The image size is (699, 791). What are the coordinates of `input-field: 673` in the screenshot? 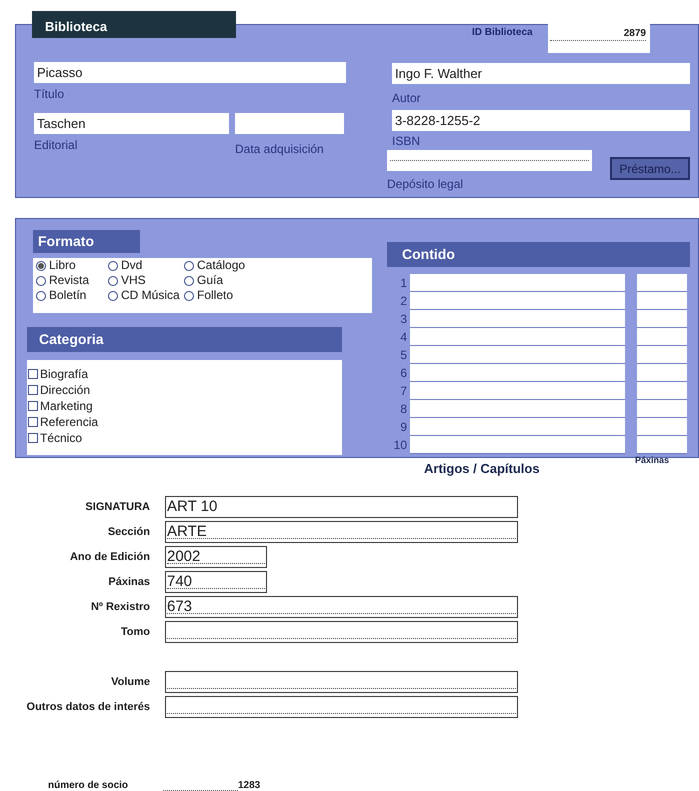 It's located at (341, 607).